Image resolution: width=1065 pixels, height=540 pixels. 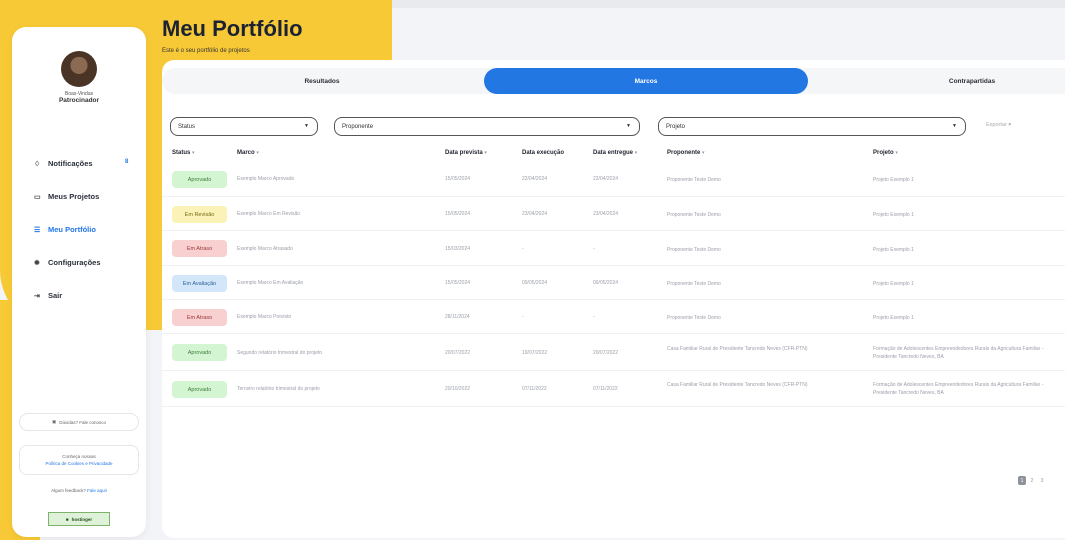 What do you see at coordinates (37, 296) in the screenshot?
I see `logout-icon: ⇥` at bounding box center [37, 296].